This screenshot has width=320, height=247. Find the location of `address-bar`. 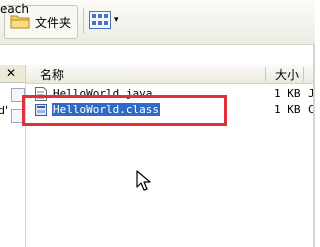

address-bar is located at coordinates (157, 55).